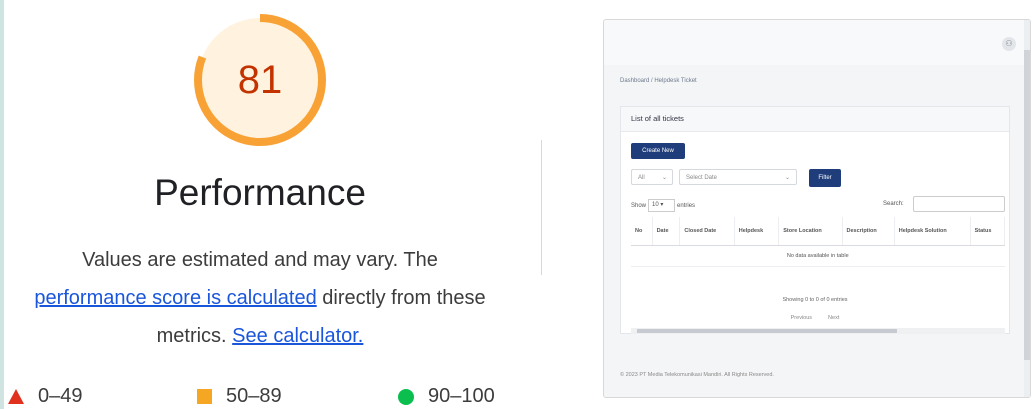 The height and width of the screenshot is (409, 1033). Describe the element at coordinates (868, 231) in the screenshot. I see `thumb-column-header: Description` at that location.